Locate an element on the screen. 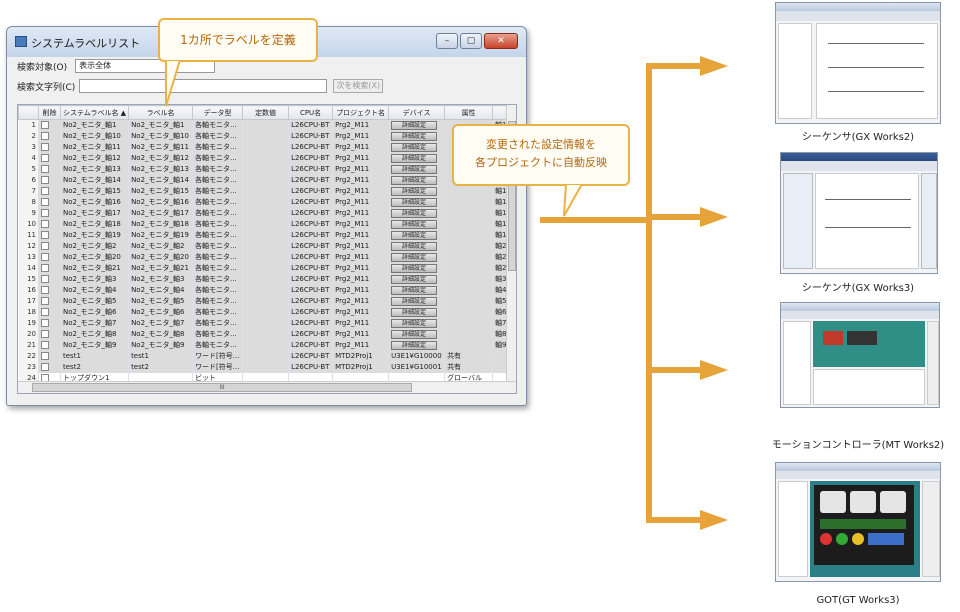 The height and width of the screenshot is (612, 960). gx-works2-screenshot is located at coordinates (858, 63).